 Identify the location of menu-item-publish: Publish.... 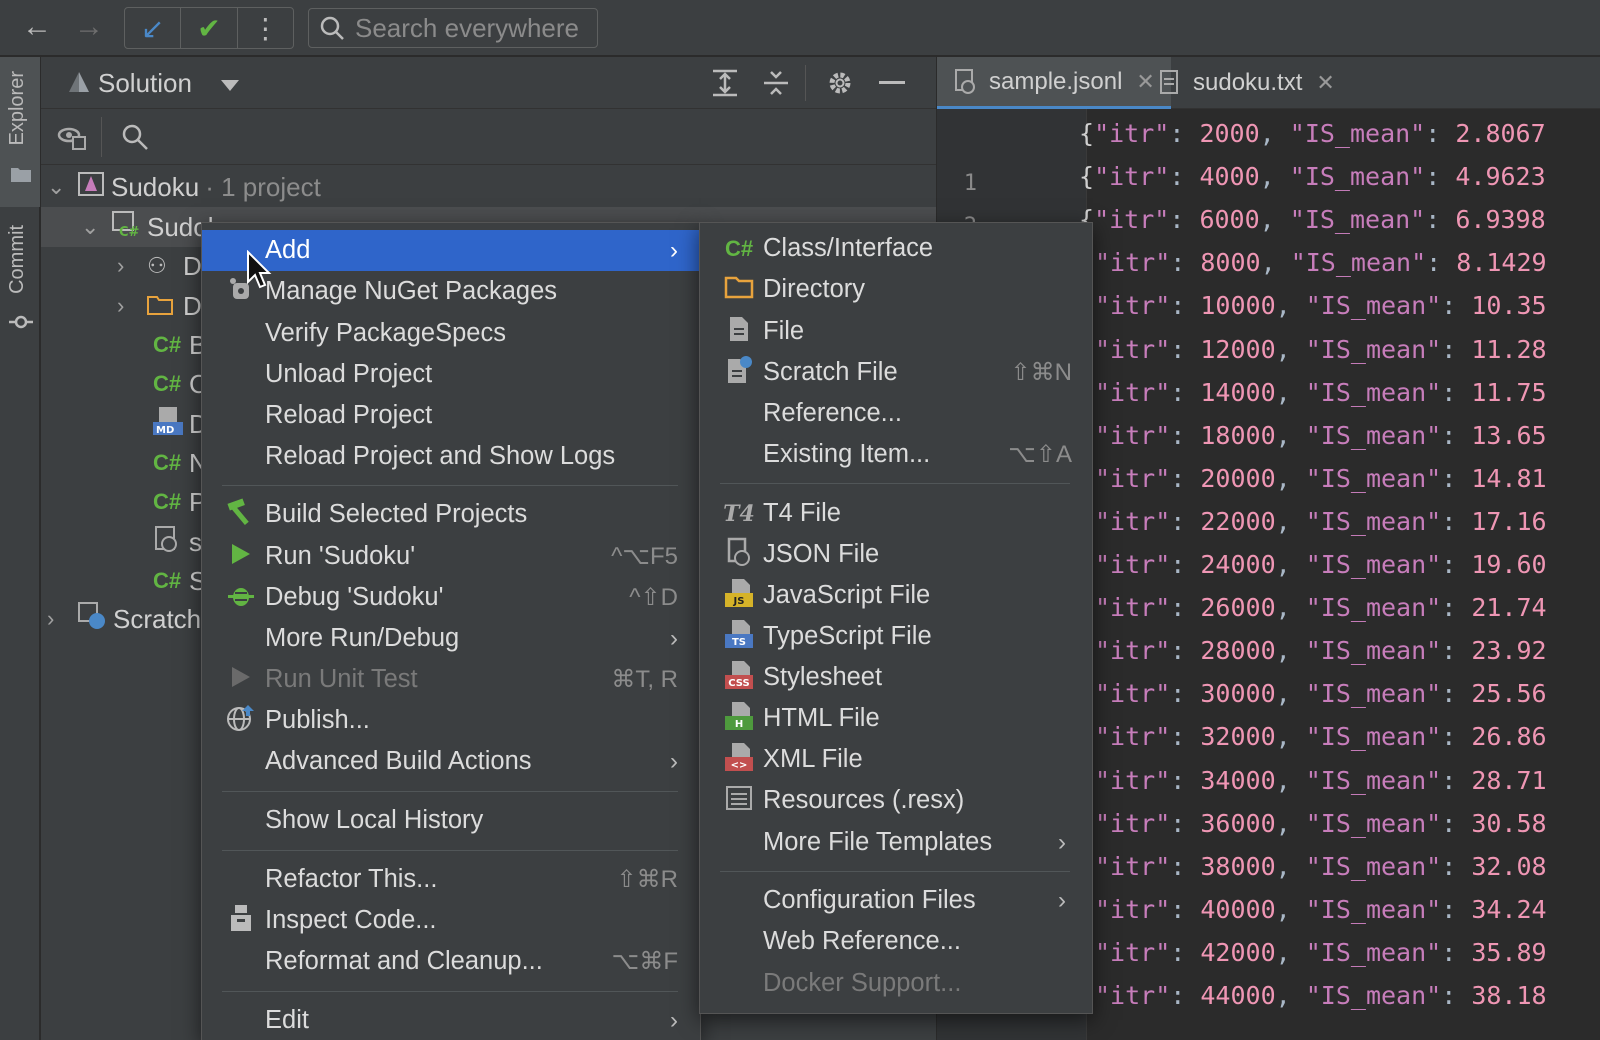
(451, 720).